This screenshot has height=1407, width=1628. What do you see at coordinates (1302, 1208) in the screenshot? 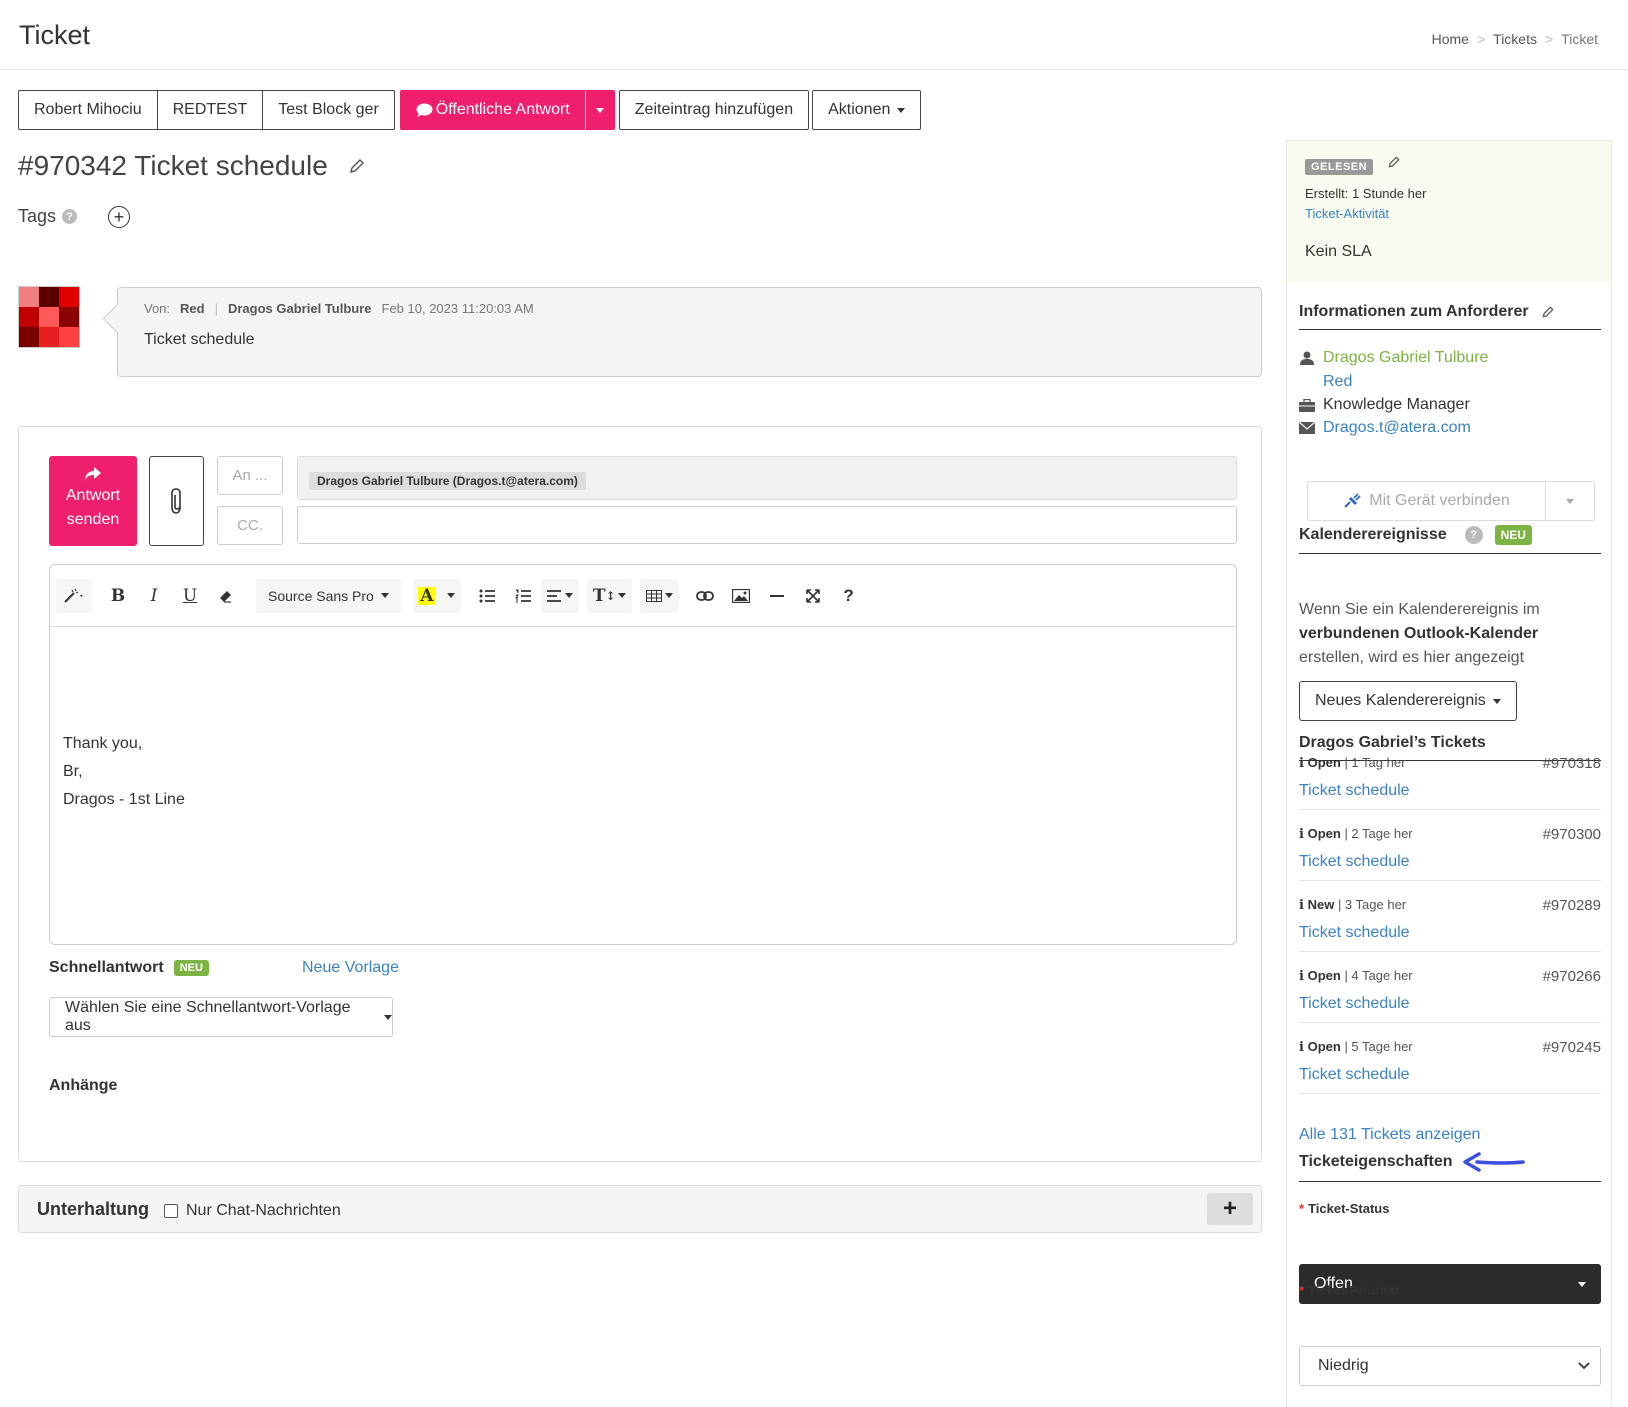
I see `required-asterisk-icon: *` at bounding box center [1302, 1208].